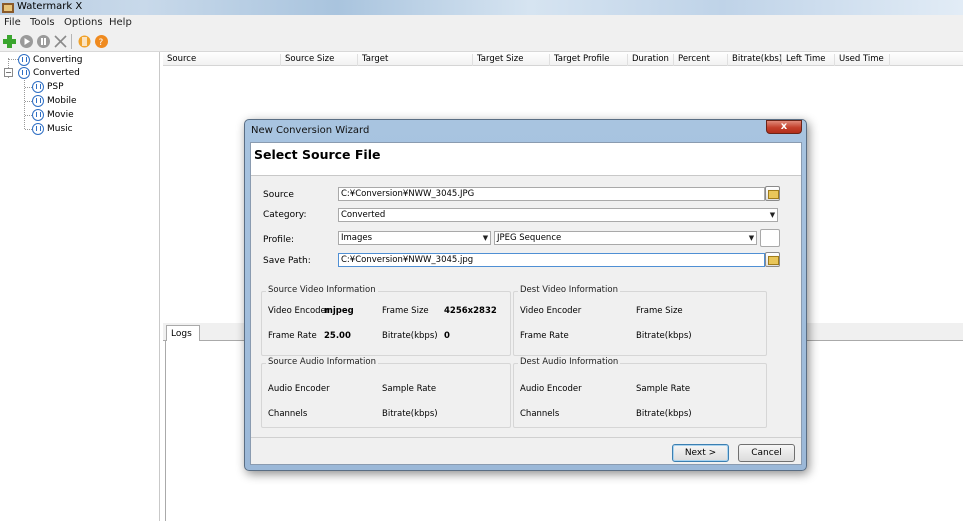 This screenshot has height=521, width=963. I want to click on category-label: Category:, so click(285, 215).